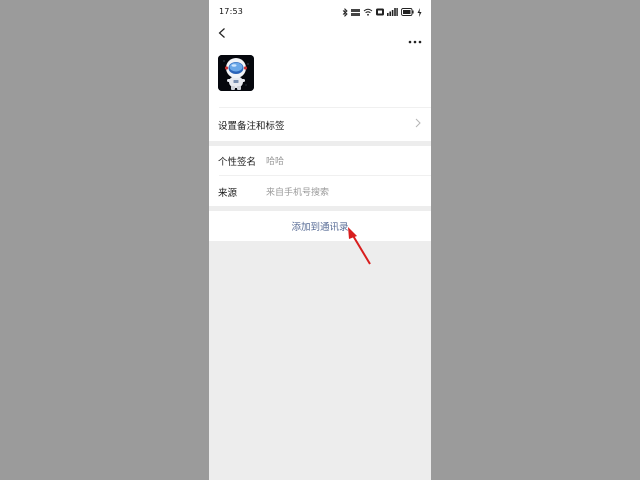 Image resolution: width=640 pixels, height=480 pixels. Describe the element at coordinates (355, 12) in the screenshot. I see `network-speed-icon` at that location.